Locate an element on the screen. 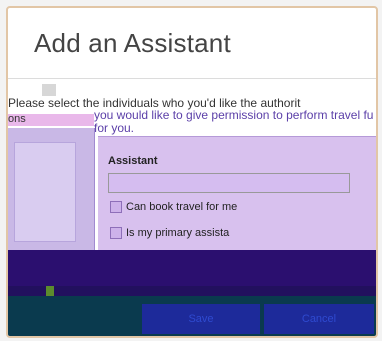 This screenshot has height=341, width=382. left-fragment-band: ons is located at coordinates (51, 119).